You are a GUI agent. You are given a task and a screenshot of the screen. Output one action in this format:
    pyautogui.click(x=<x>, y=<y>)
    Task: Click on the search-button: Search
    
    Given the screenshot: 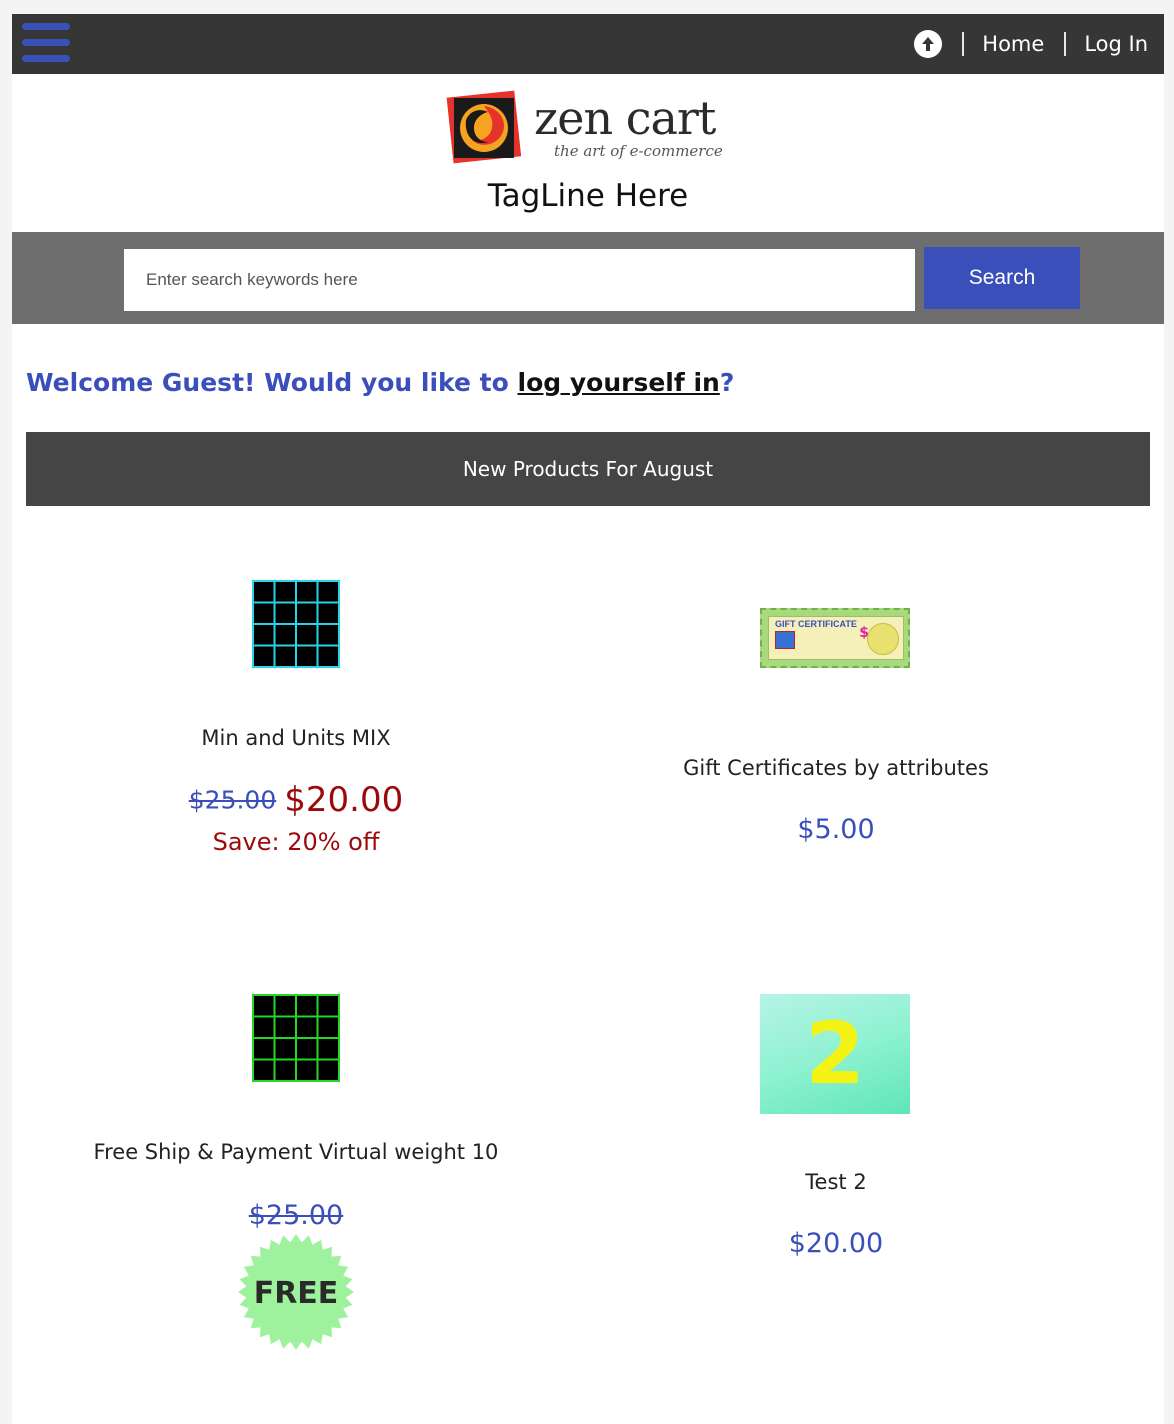 What is the action you would take?
    pyautogui.click(x=1002, y=278)
    